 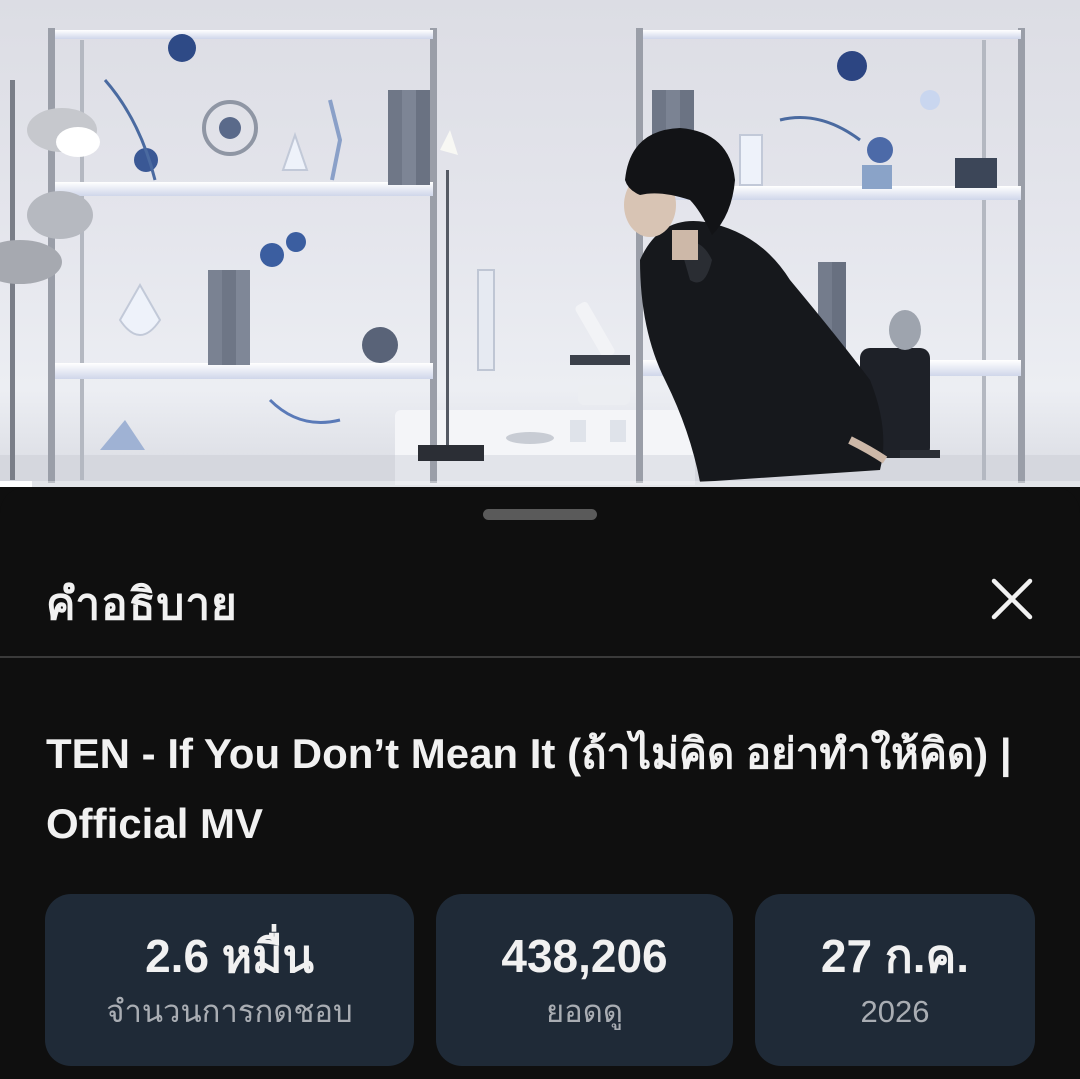 I want to click on views-label: ยอดดู, so click(x=584, y=1011).